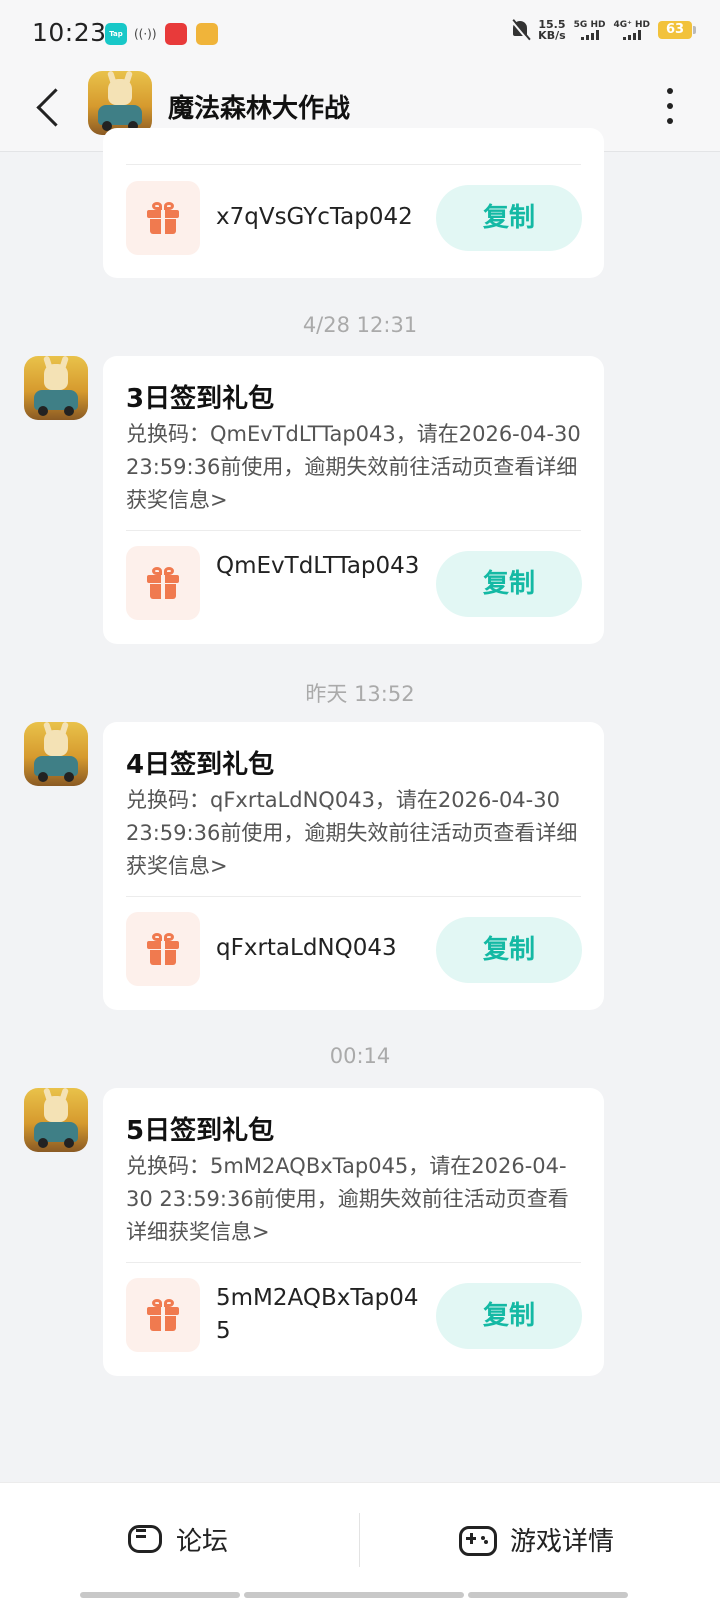 This screenshot has width=720, height=1600. Describe the element at coordinates (50, 108) in the screenshot. I see `back-button` at that location.